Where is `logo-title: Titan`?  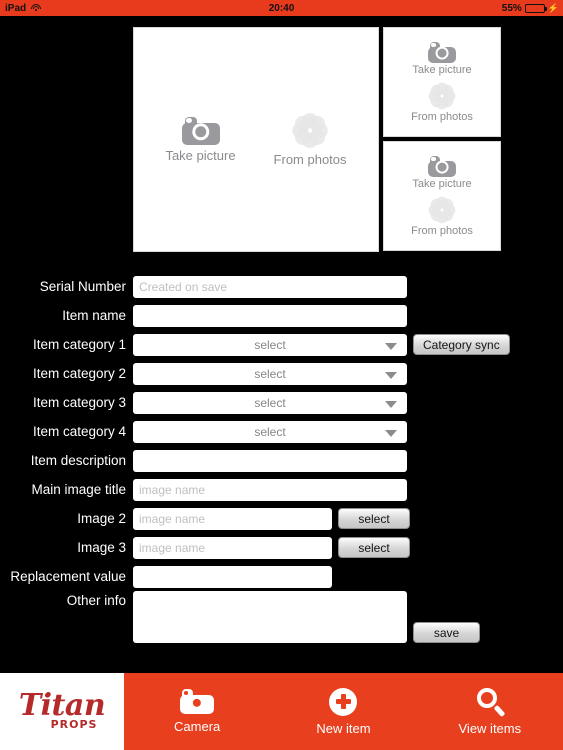 logo-title: Titan is located at coordinates (62, 705).